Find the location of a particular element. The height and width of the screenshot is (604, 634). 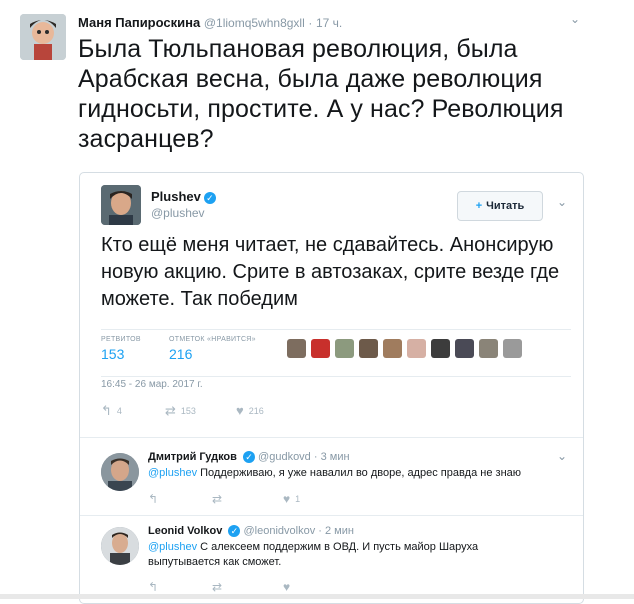

quoted-author-handle: @plushev is located at coordinates (178, 213).